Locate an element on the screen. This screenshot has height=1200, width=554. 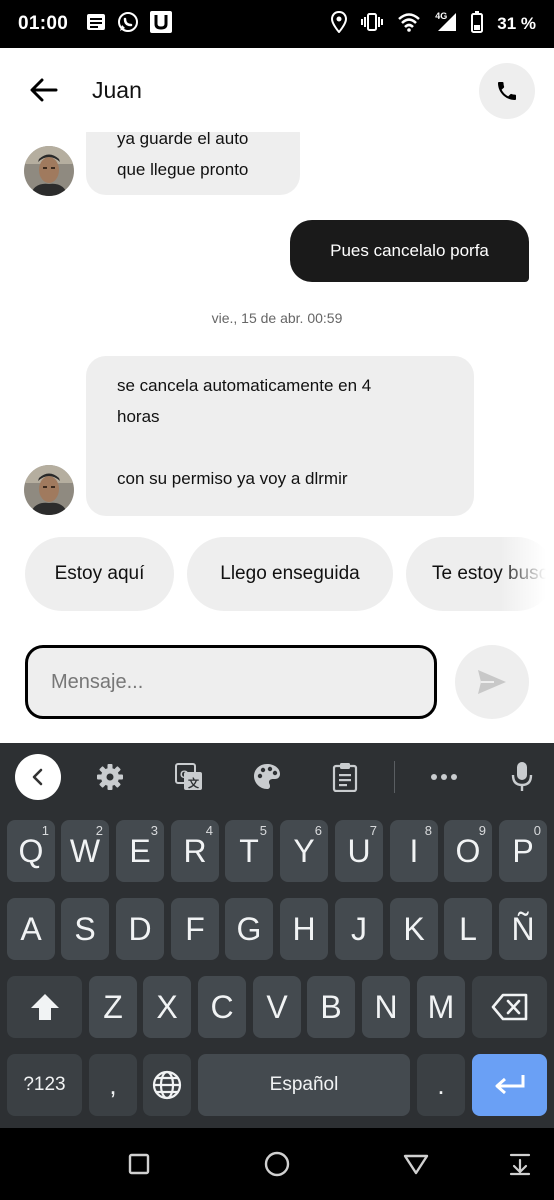
home-icon is located at coordinates (277, 1164).